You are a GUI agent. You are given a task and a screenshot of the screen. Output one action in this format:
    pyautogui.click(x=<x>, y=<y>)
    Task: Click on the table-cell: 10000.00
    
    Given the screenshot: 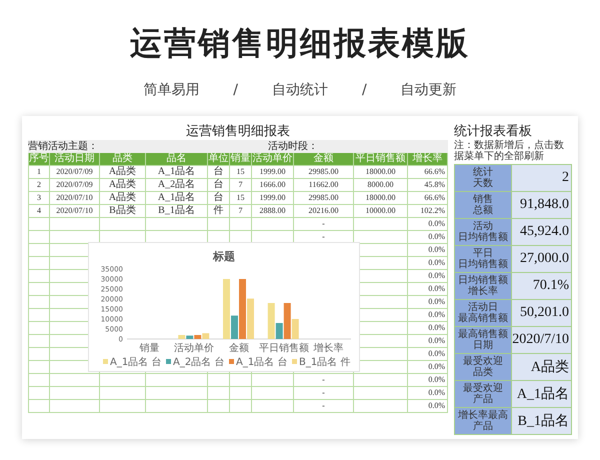 What is the action you would take?
    pyautogui.click(x=381, y=211)
    